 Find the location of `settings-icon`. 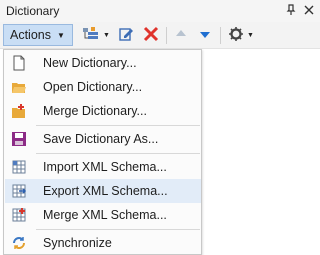

settings-icon is located at coordinates (236, 35).